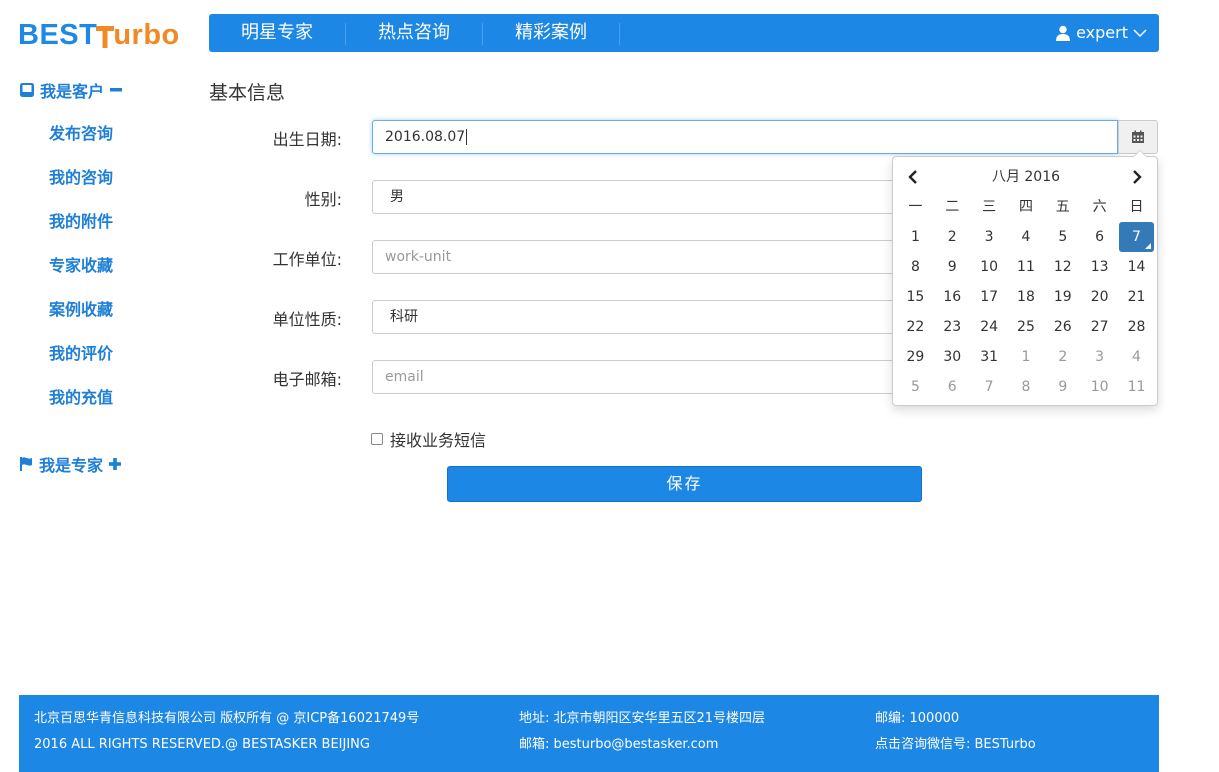  Describe the element at coordinates (307, 379) in the screenshot. I see `email-label: 电子邮箱:` at that location.